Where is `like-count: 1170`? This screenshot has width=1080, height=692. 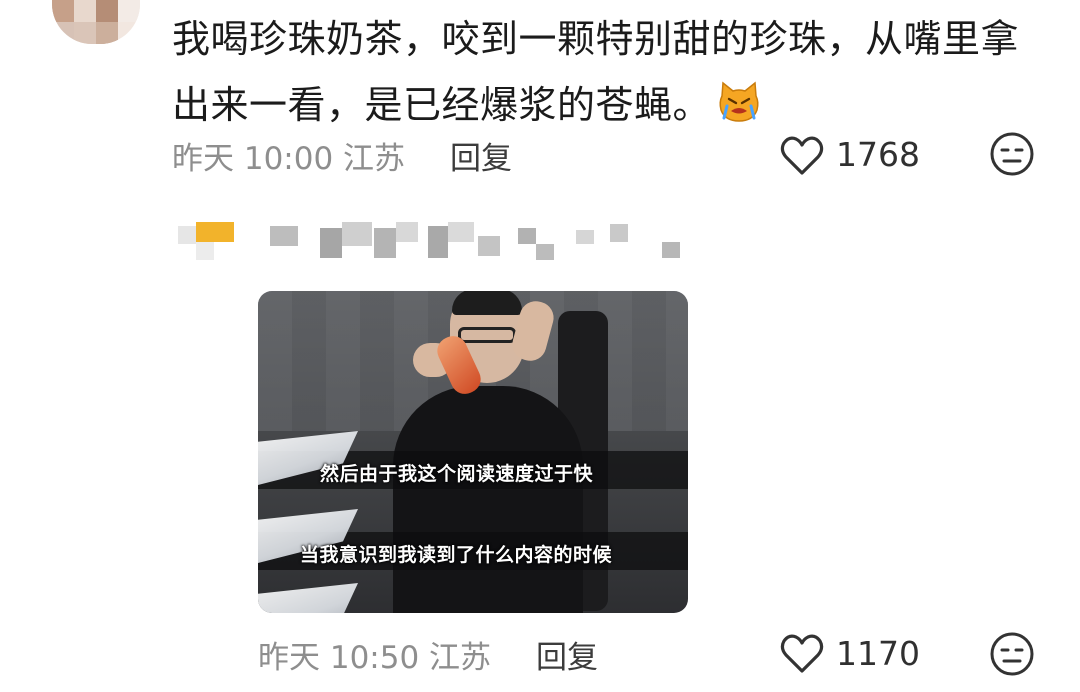 like-count: 1170 is located at coordinates (878, 653).